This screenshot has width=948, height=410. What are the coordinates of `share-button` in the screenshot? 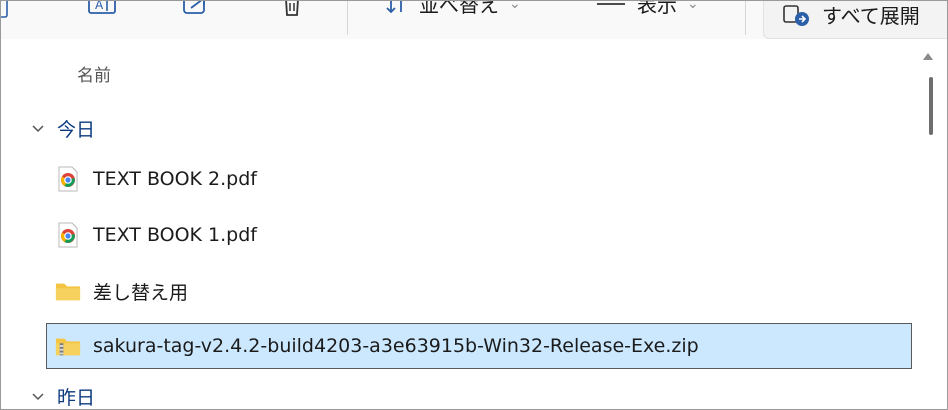 It's located at (196, 10).